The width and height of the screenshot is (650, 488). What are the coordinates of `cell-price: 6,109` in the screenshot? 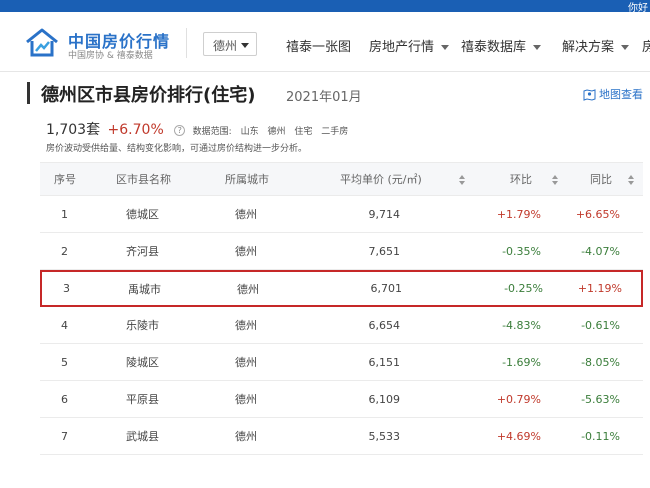 It's located at (384, 399).